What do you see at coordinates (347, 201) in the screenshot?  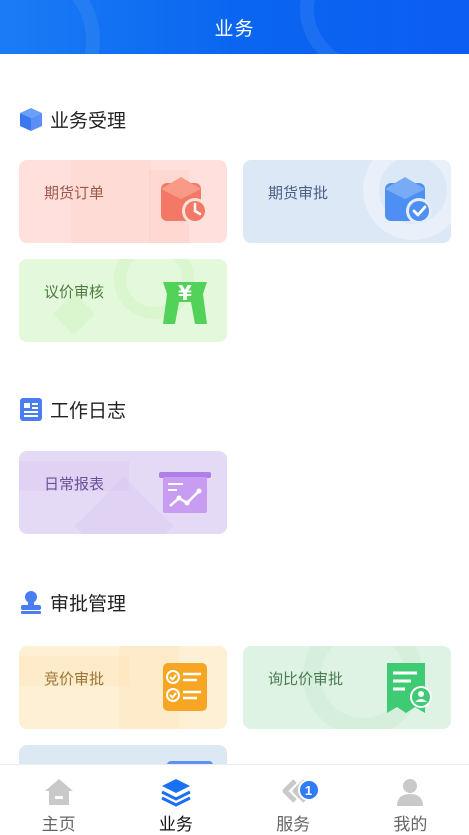 I see `card-futures-approval: 期货审批` at bounding box center [347, 201].